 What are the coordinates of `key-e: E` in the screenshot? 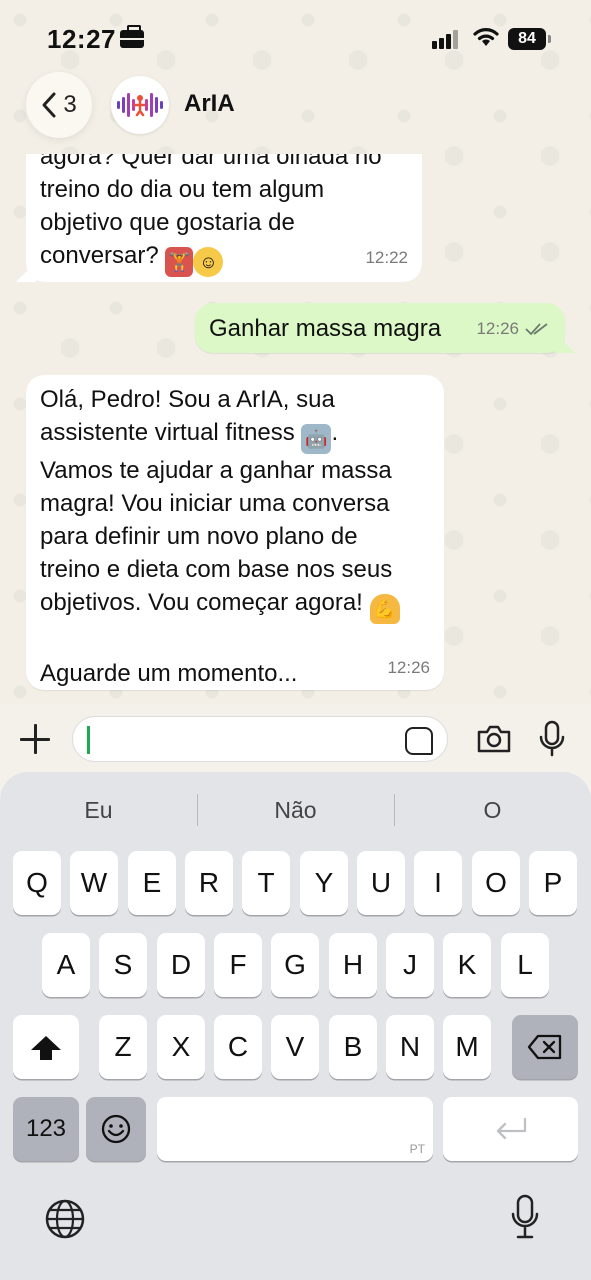 It's located at (152, 883).